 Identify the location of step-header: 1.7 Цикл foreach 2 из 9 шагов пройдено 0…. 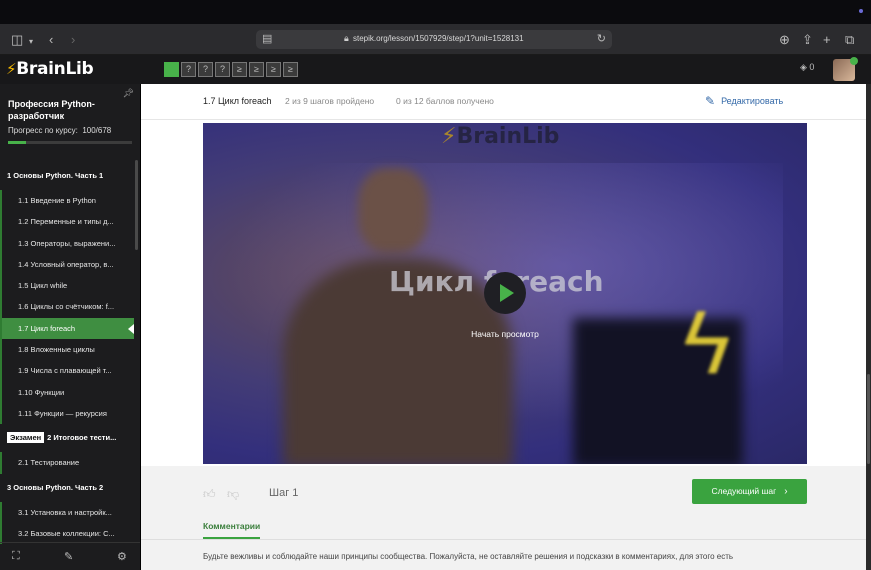
(504, 102).